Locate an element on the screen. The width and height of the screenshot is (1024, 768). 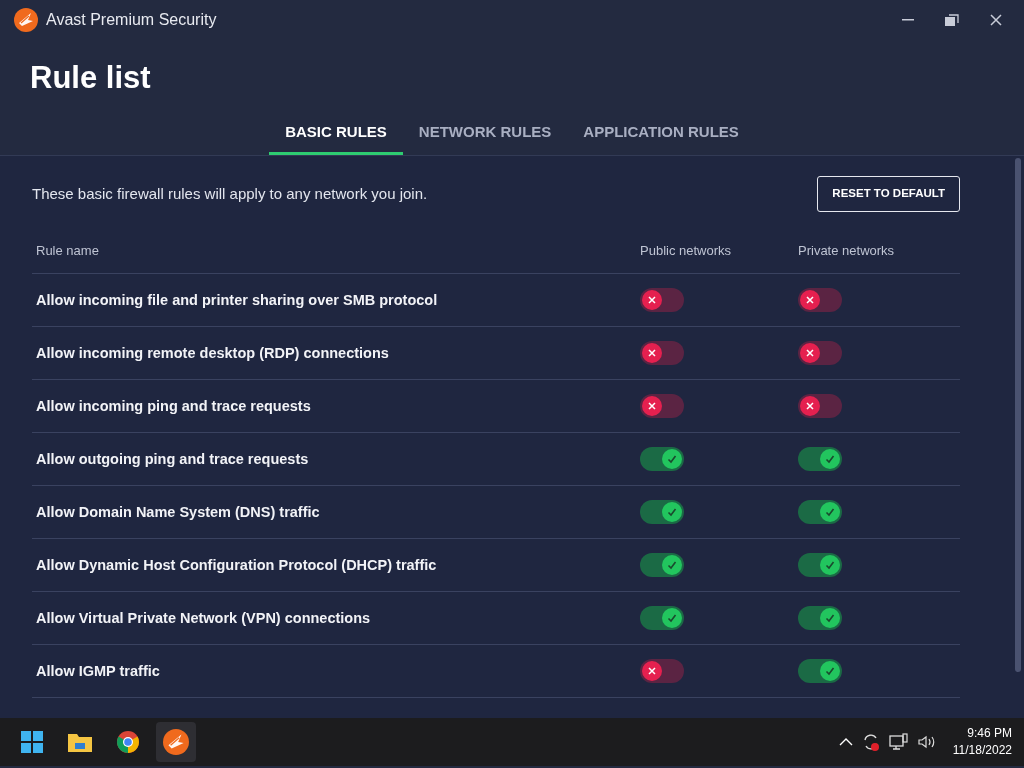
browser-icon is located at coordinates (128, 742).